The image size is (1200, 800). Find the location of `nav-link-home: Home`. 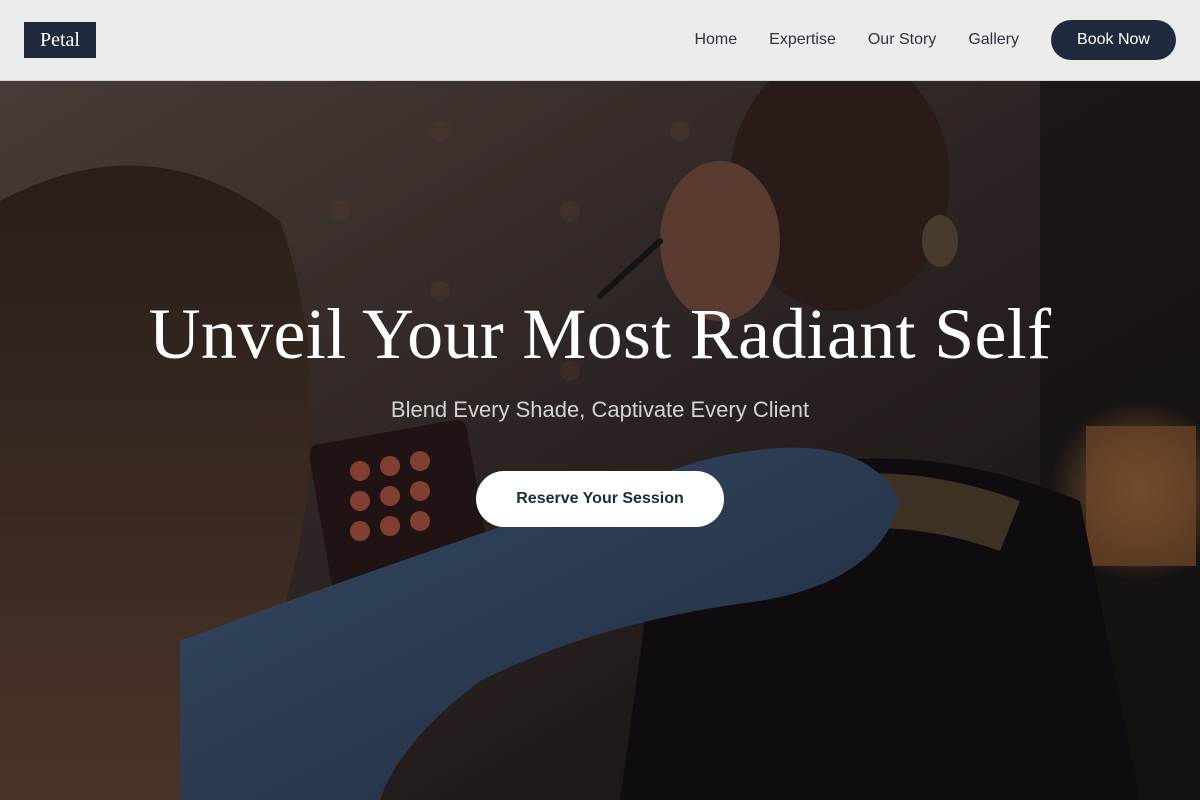

nav-link-home: Home is located at coordinates (715, 40).